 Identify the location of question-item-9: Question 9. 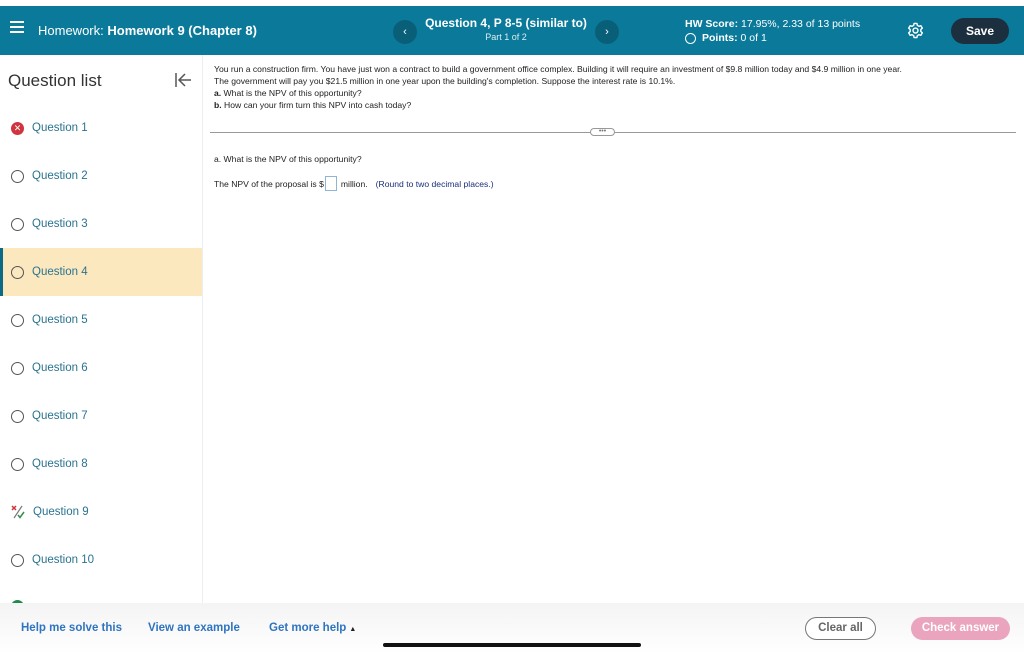
(101, 512).